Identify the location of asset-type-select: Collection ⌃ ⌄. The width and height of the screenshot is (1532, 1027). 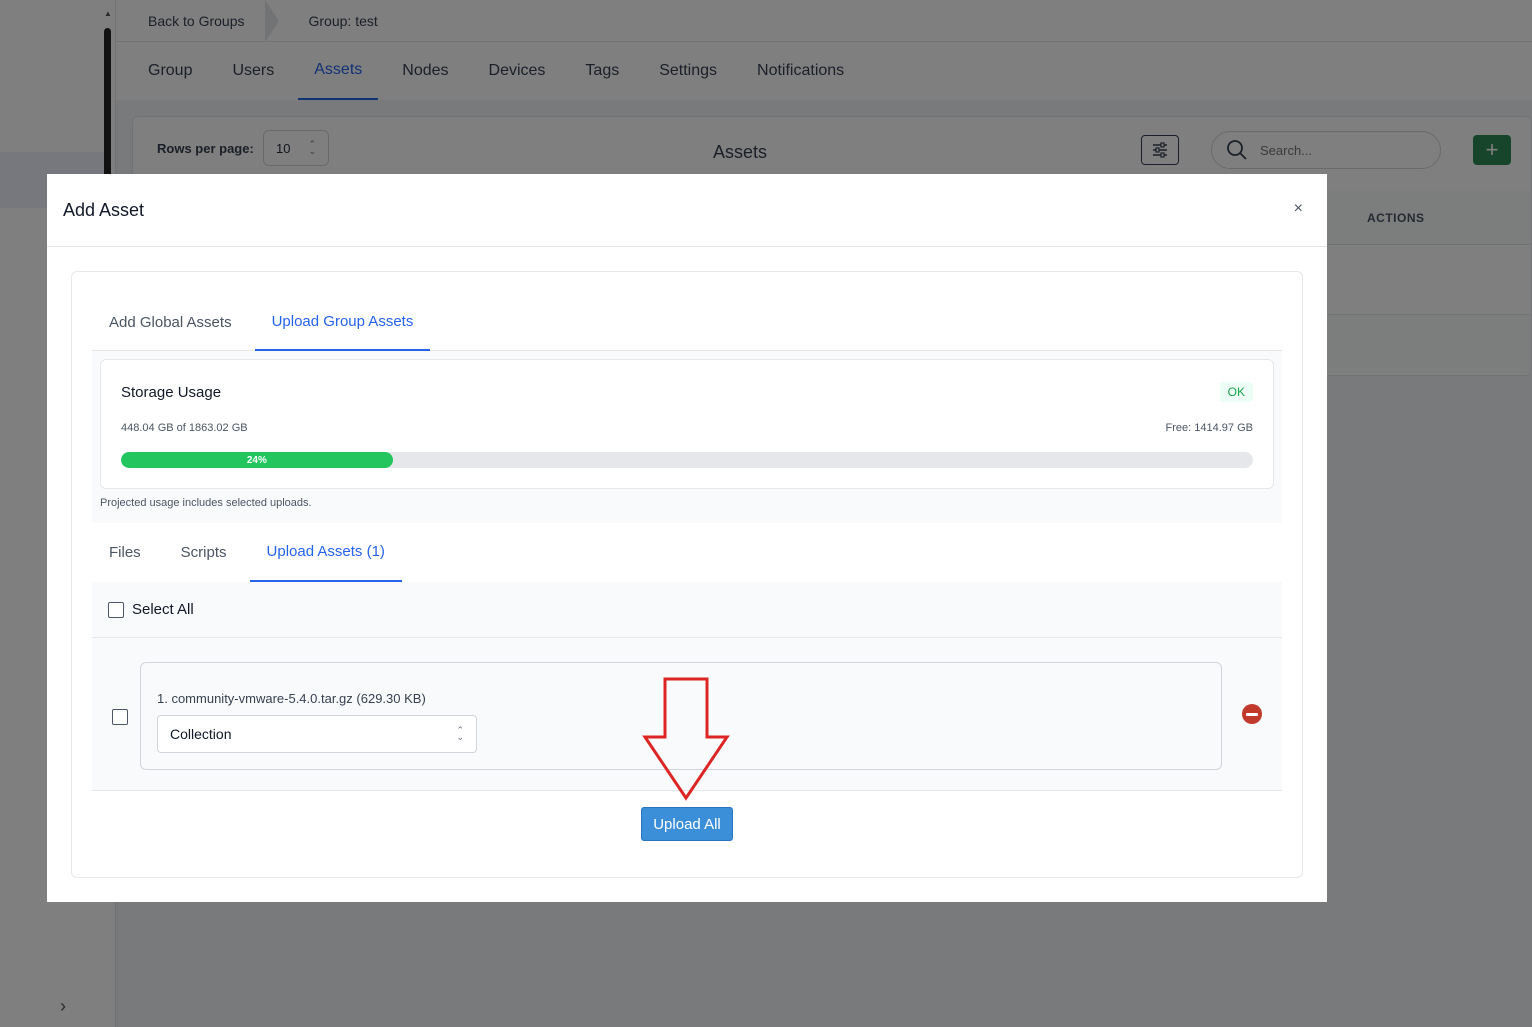
(317, 734).